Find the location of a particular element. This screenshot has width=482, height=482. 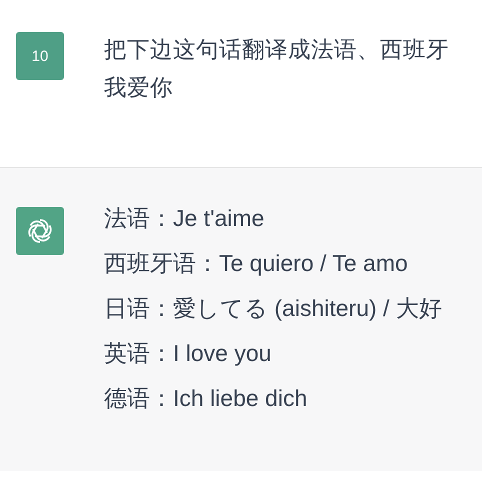

message-text: 德语：Ich liebe dich is located at coordinates (206, 398).